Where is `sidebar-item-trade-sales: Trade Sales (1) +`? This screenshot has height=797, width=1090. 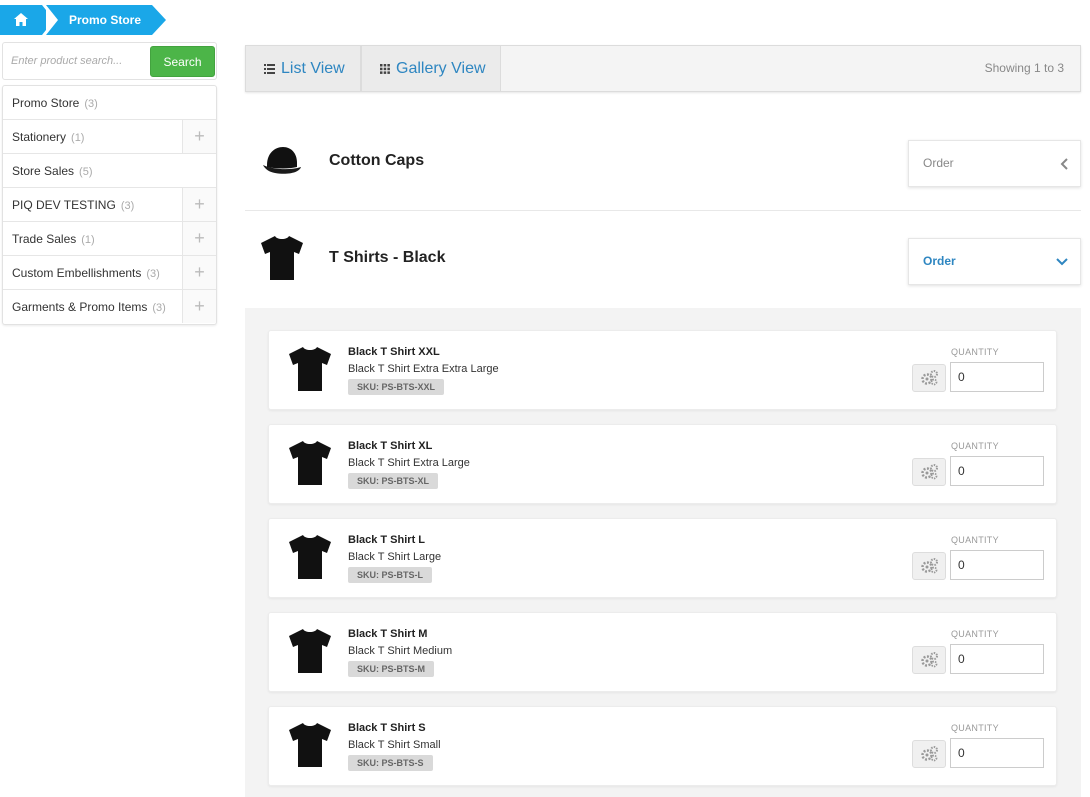 sidebar-item-trade-sales: Trade Sales (1) + is located at coordinates (109, 239).